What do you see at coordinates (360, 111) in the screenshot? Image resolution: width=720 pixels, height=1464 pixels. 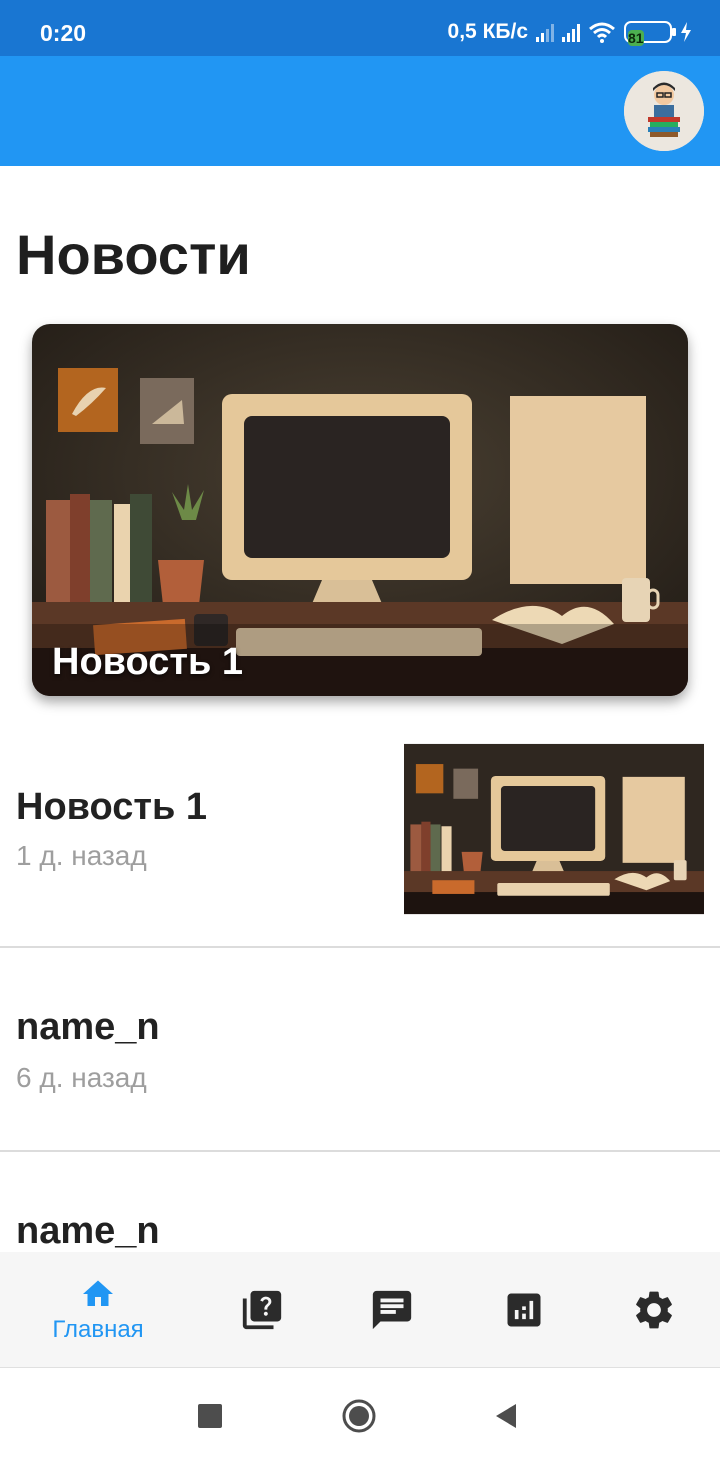 I see `app-bar` at bounding box center [360, 111].